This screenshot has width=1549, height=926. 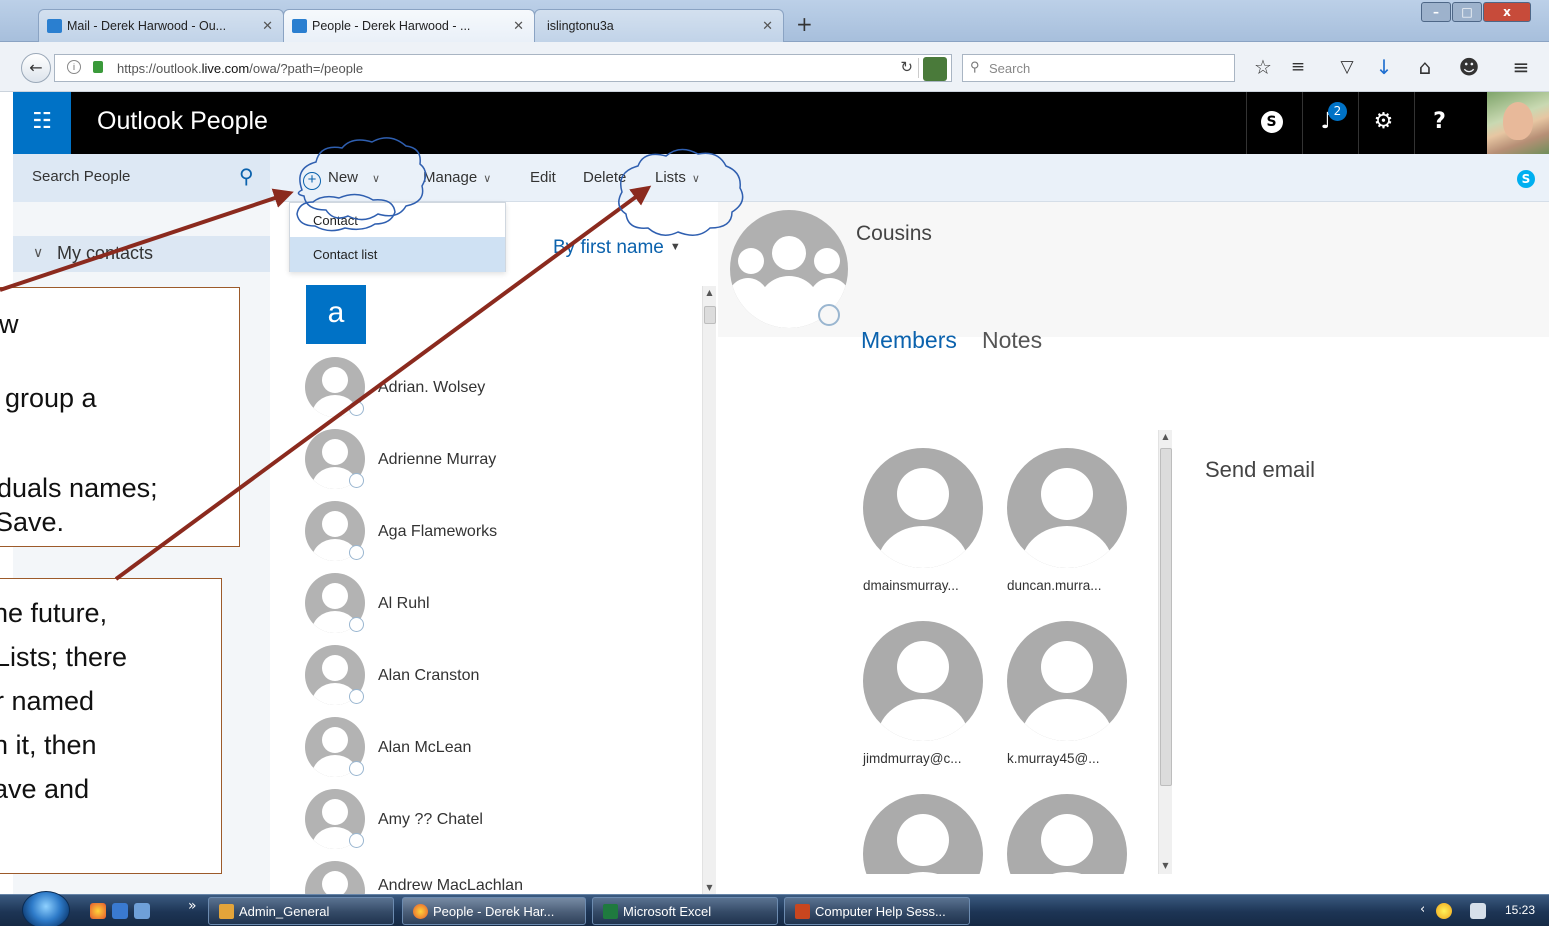 I want to click on tab-mail: Mail - Derek Harwood - Ou... ✕, so click(x=161, y=25).